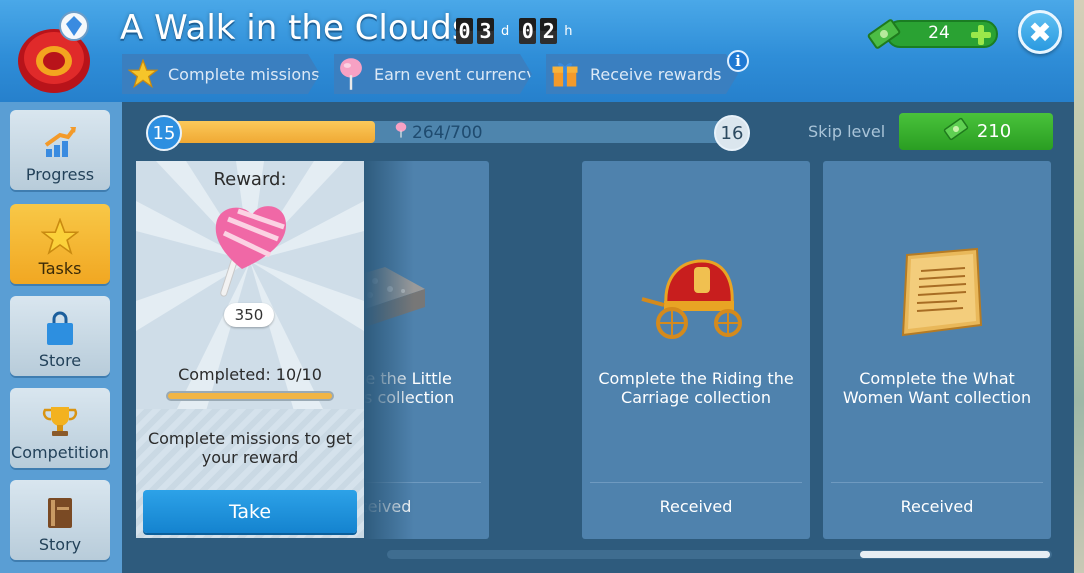  What do you see at coordinates (505, 31) in the screenshot?
I see `timer-unit: d` at bounding box center [505, 31].